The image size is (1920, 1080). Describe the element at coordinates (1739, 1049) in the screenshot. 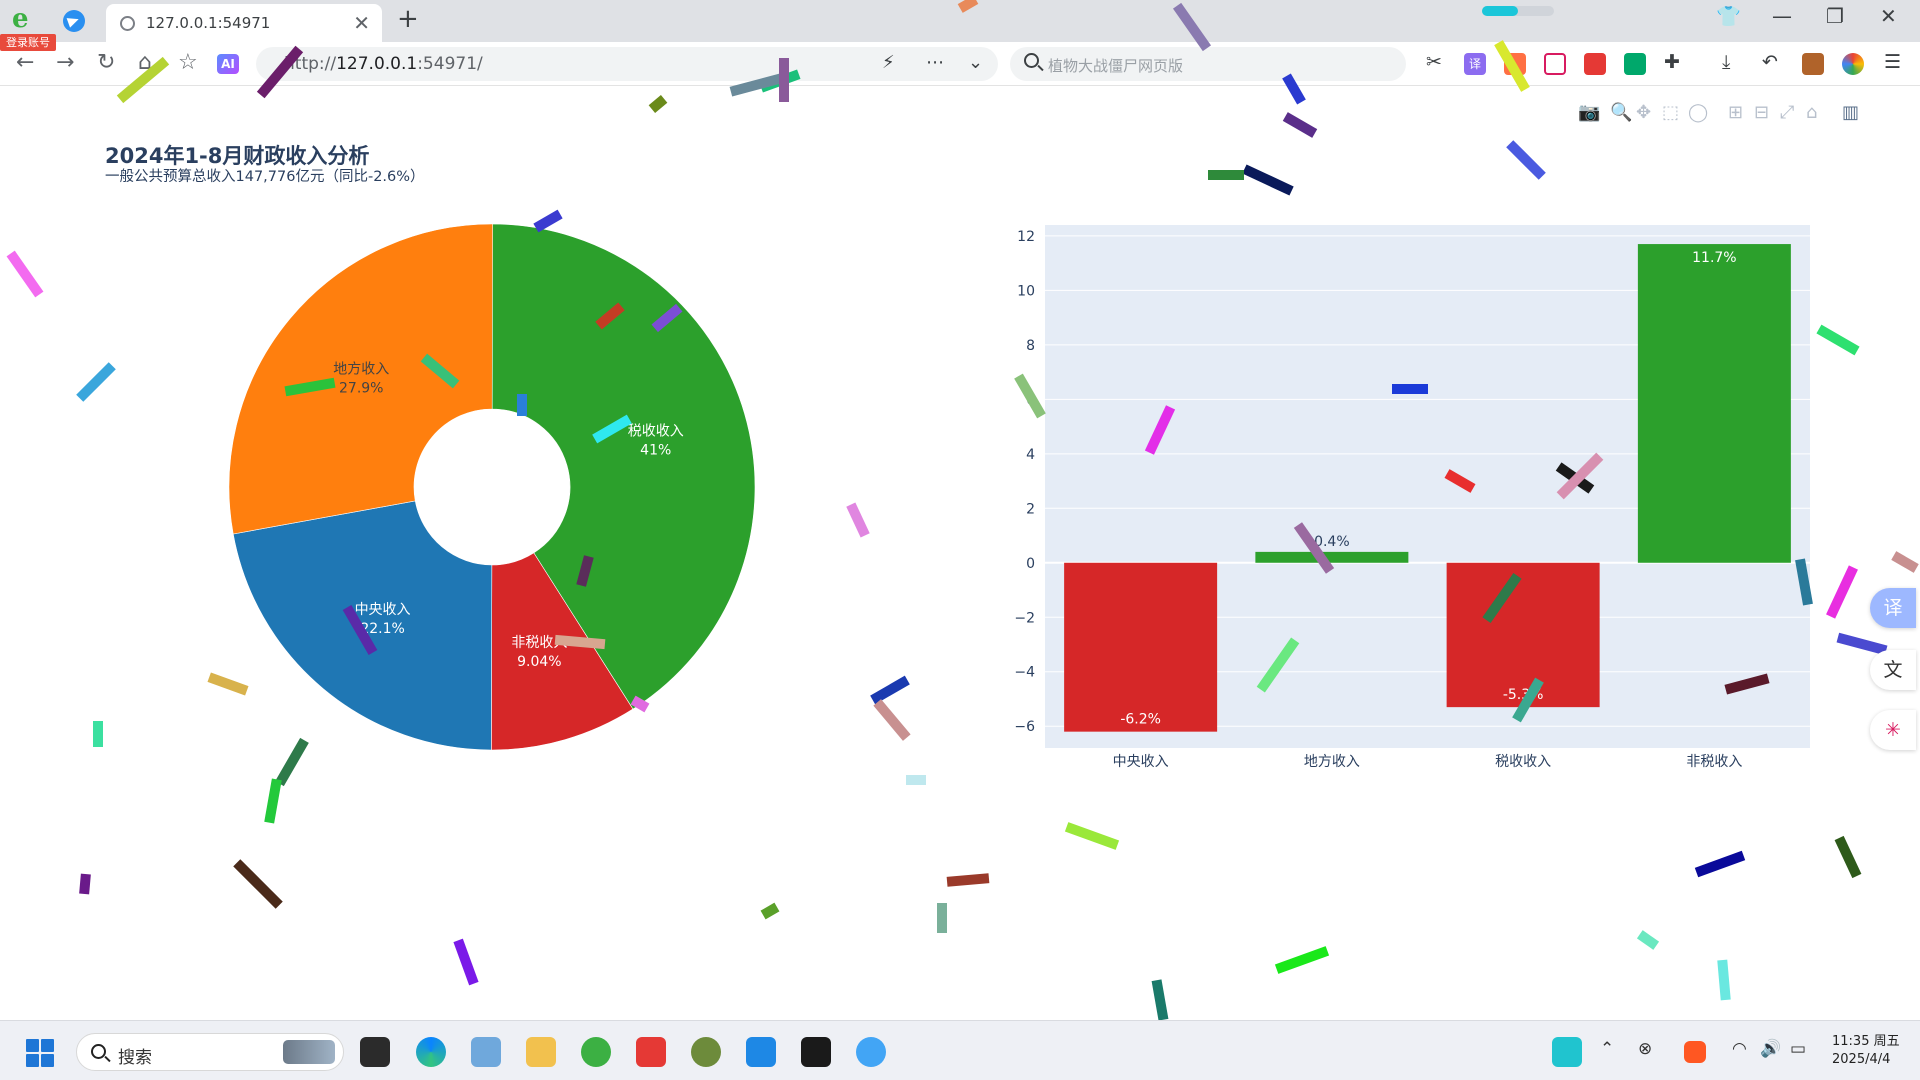

I see `wifi-icon: ◠` at that location.